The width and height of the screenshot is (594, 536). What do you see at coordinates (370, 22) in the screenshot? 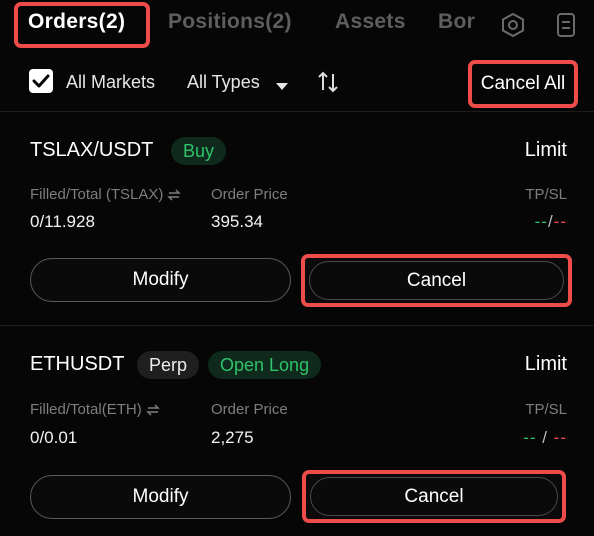
I see `tab-assets: Assets` at bounding box center [370, 22].